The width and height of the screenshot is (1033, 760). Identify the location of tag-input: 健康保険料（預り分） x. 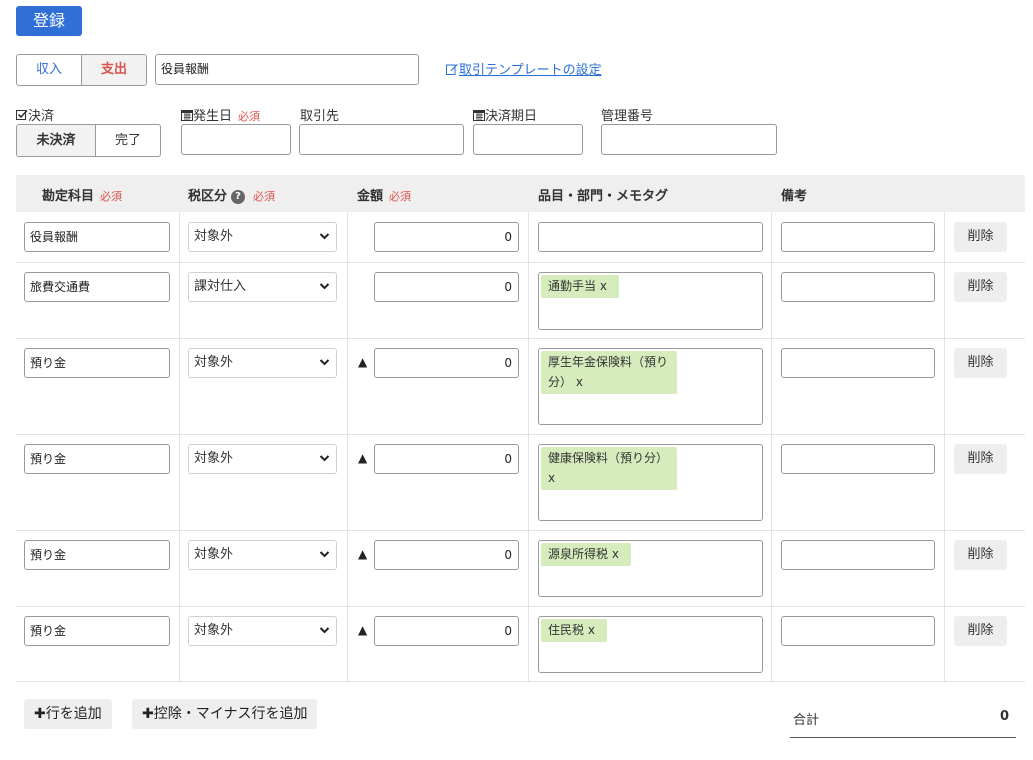
(650, 482).